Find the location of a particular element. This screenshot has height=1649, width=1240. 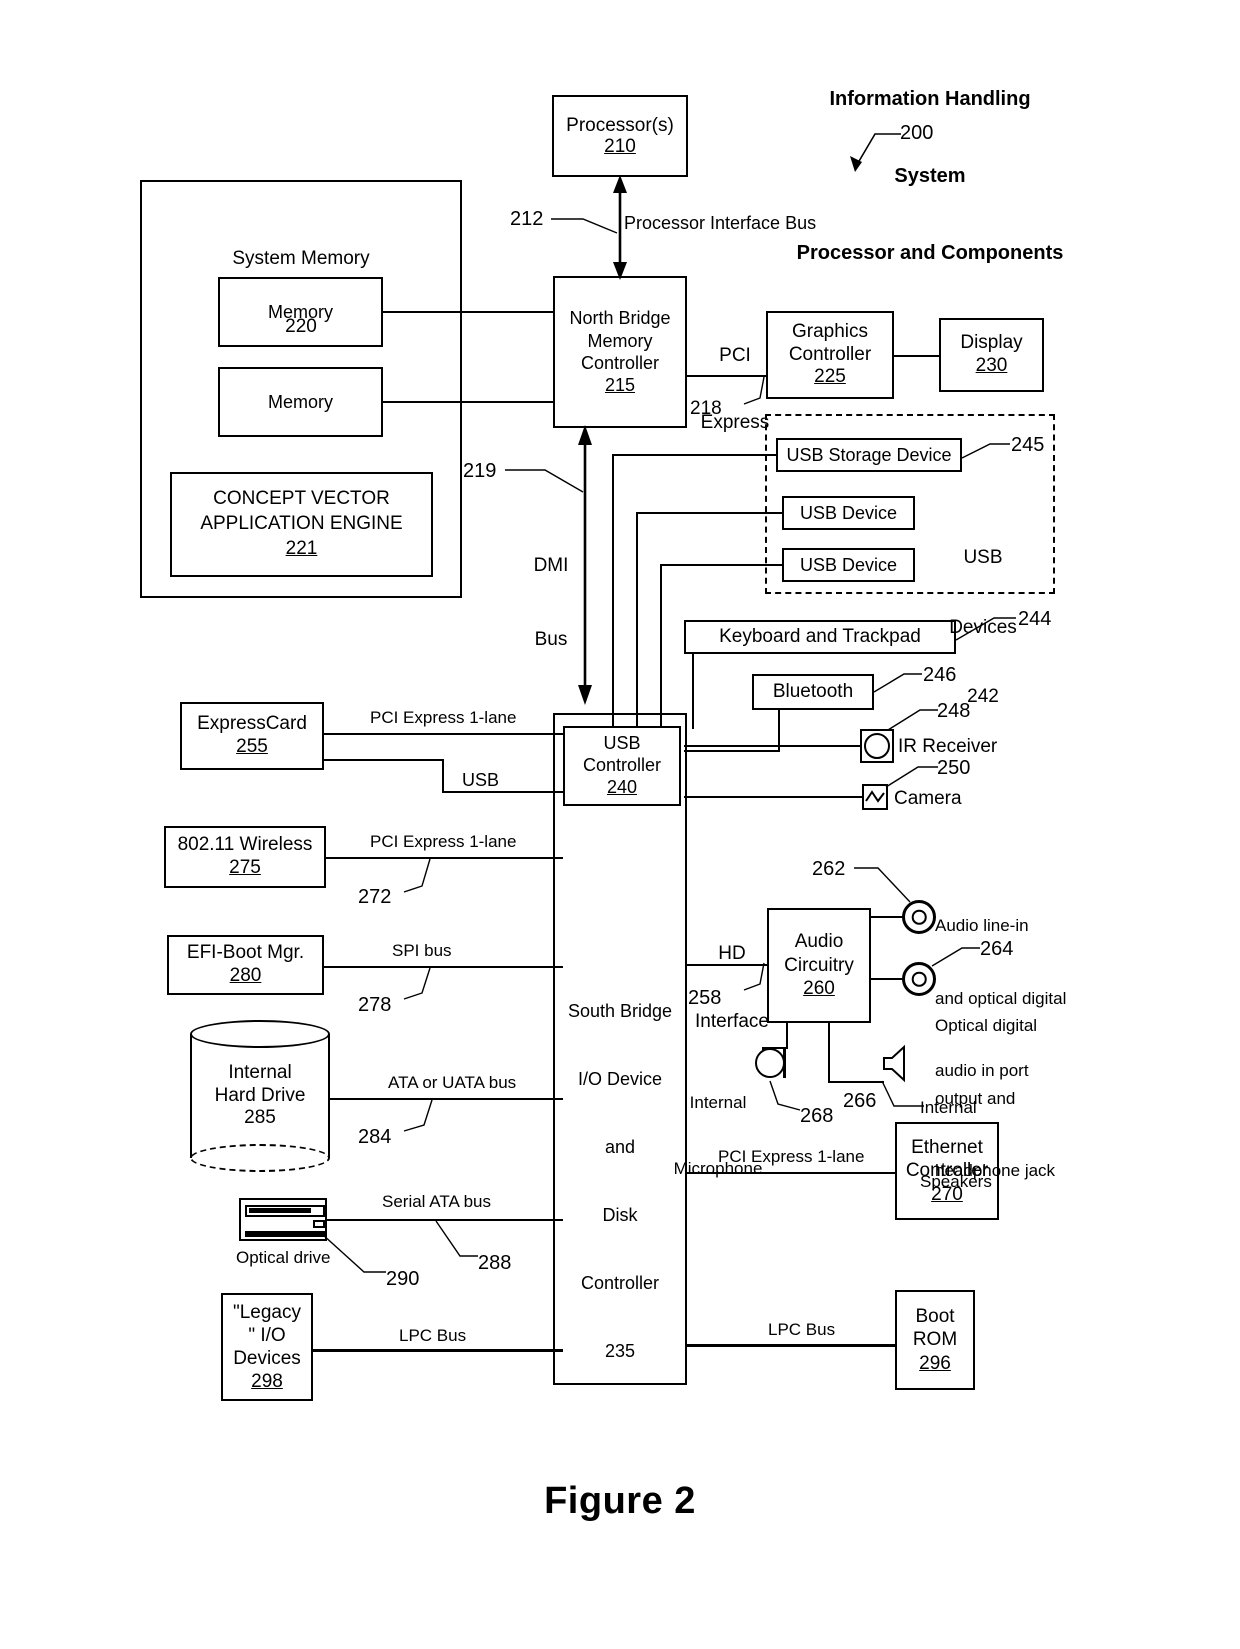

block-usb-device-2: USB Device is located at coordinates (848, 565).